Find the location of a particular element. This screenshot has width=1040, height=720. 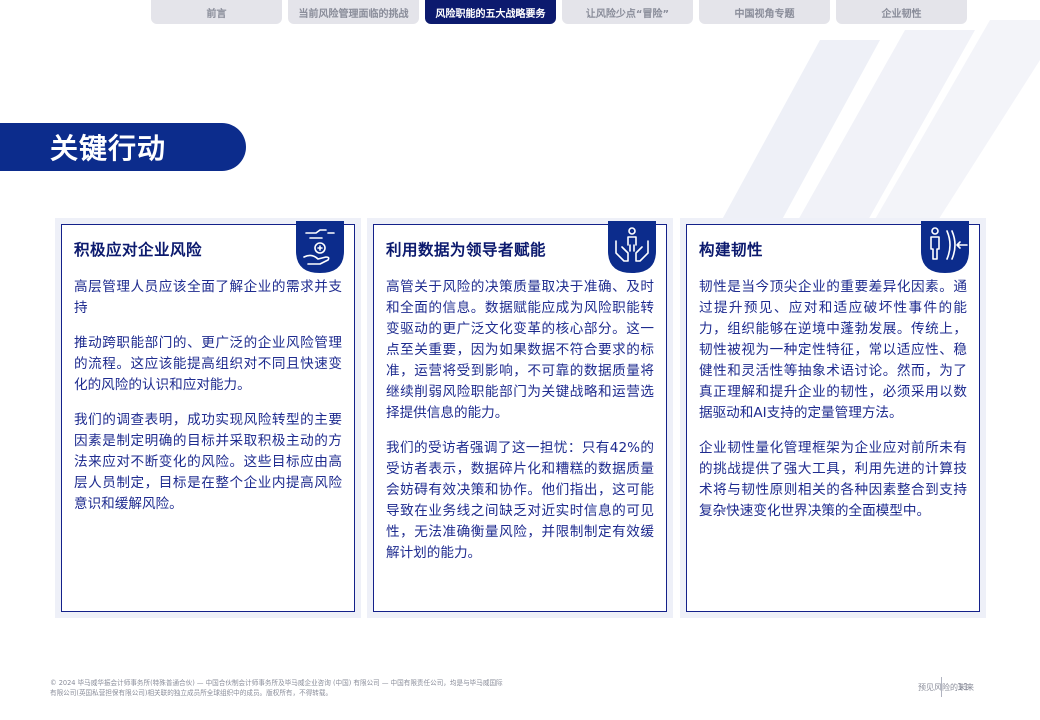

section-header: 关键行动 is located at coordinates (123, 147).